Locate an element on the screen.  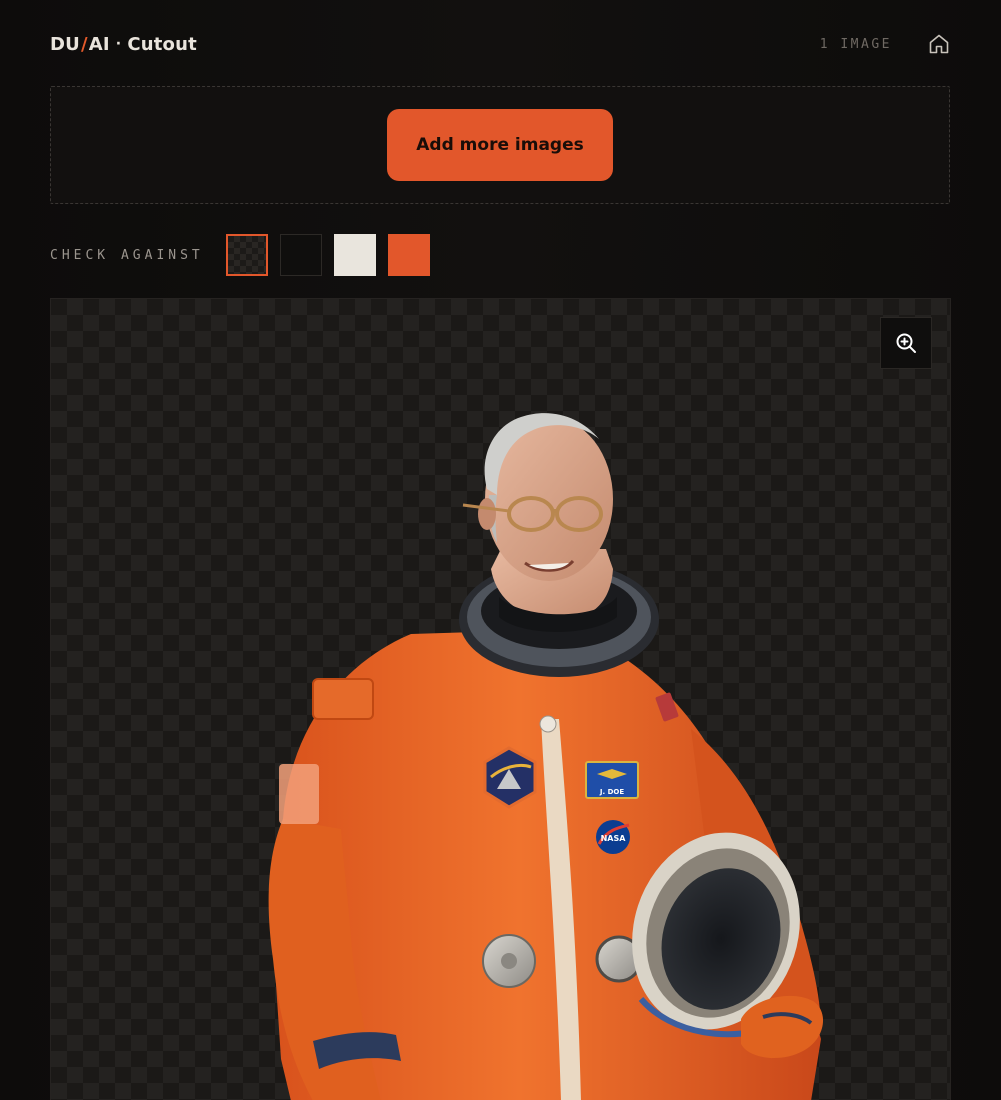
home-button is located at coordinates (939, 44).